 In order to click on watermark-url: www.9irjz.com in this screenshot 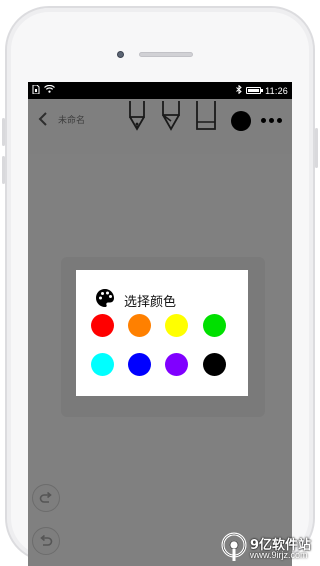, I will do `click(279, 555)`.